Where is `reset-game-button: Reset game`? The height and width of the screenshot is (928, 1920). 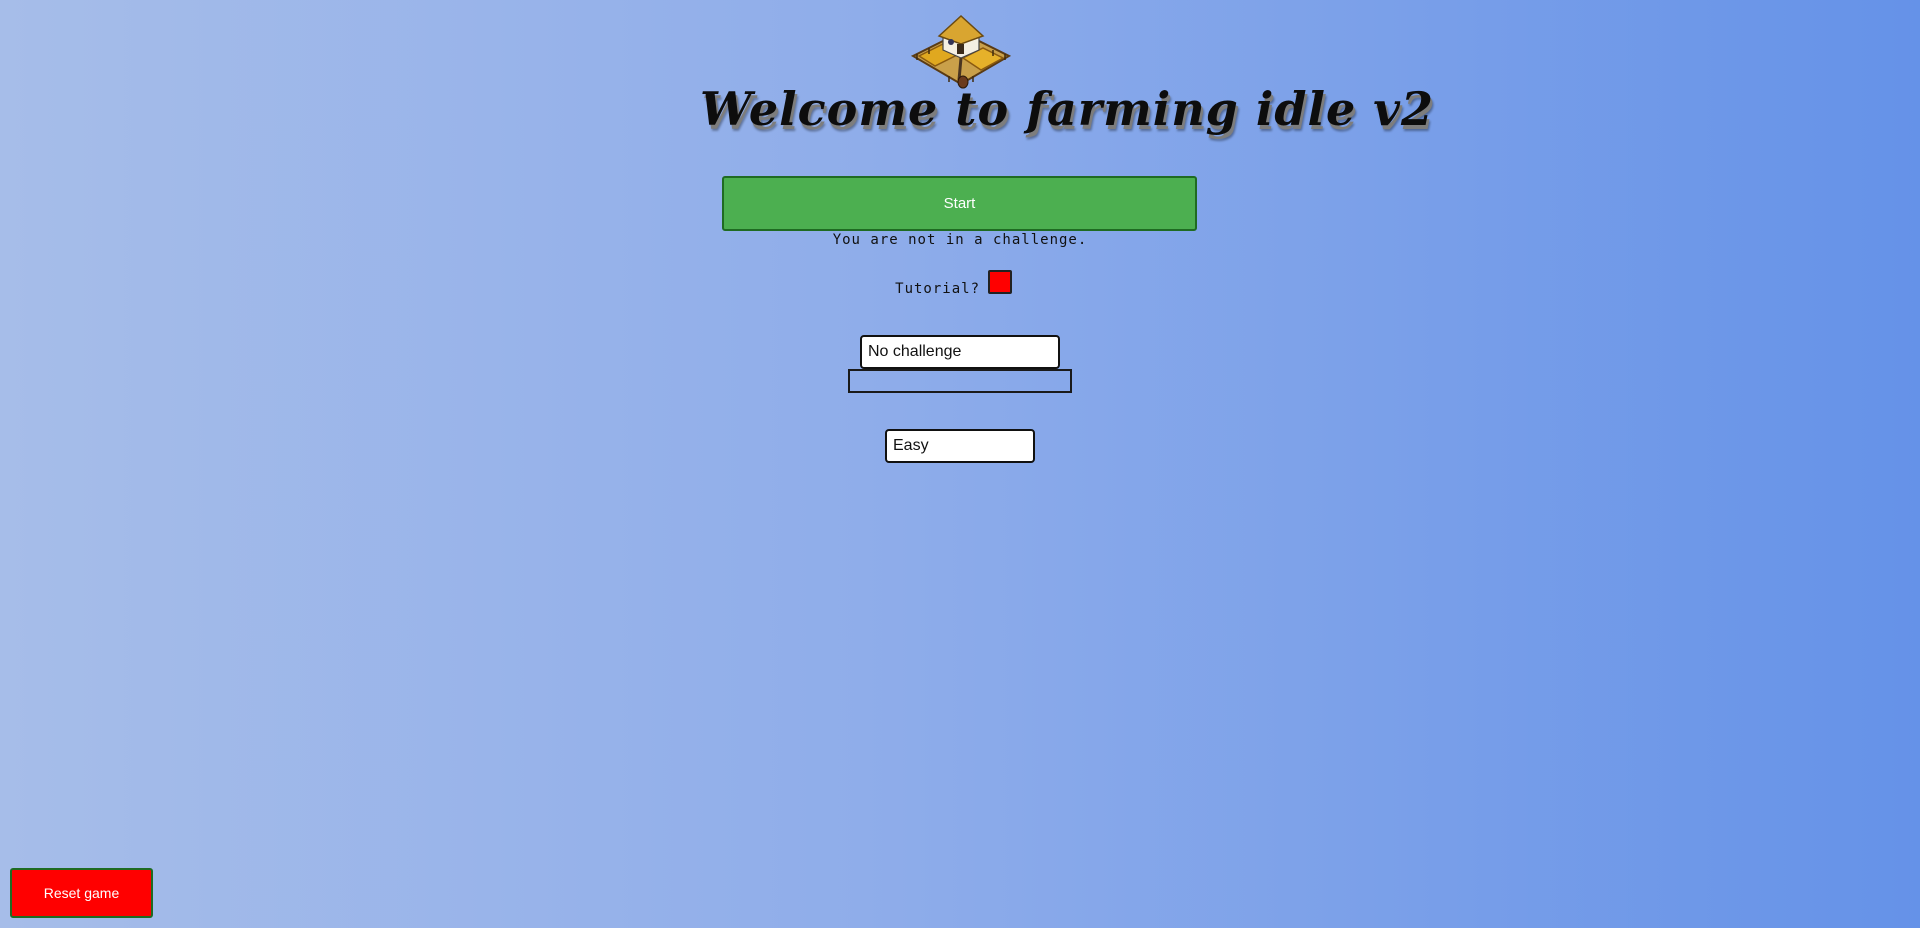
reset-game-button: Reset game is located at coordinates (81, 893).